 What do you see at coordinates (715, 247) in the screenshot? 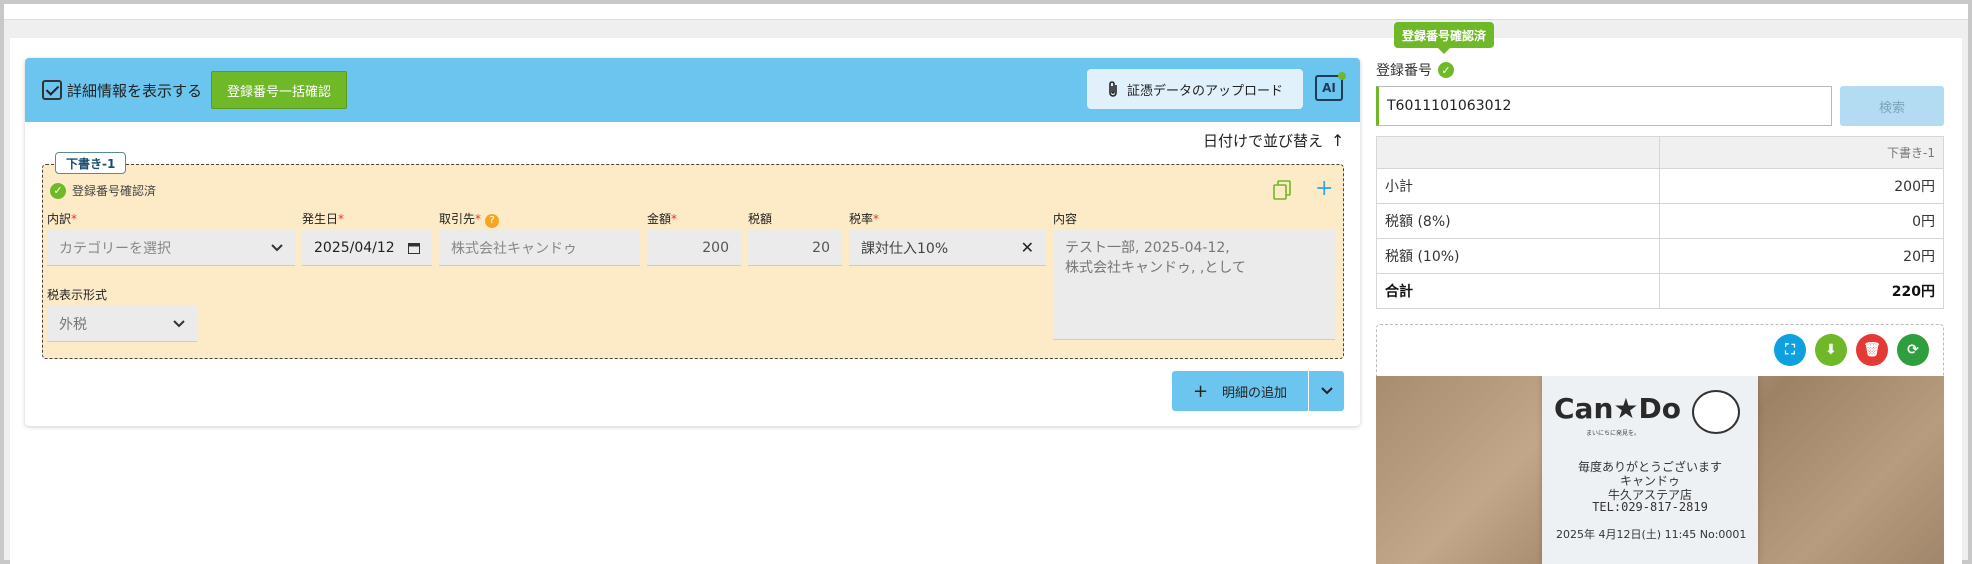
I see `amount-value: 200` at bounding box center [715, 247].